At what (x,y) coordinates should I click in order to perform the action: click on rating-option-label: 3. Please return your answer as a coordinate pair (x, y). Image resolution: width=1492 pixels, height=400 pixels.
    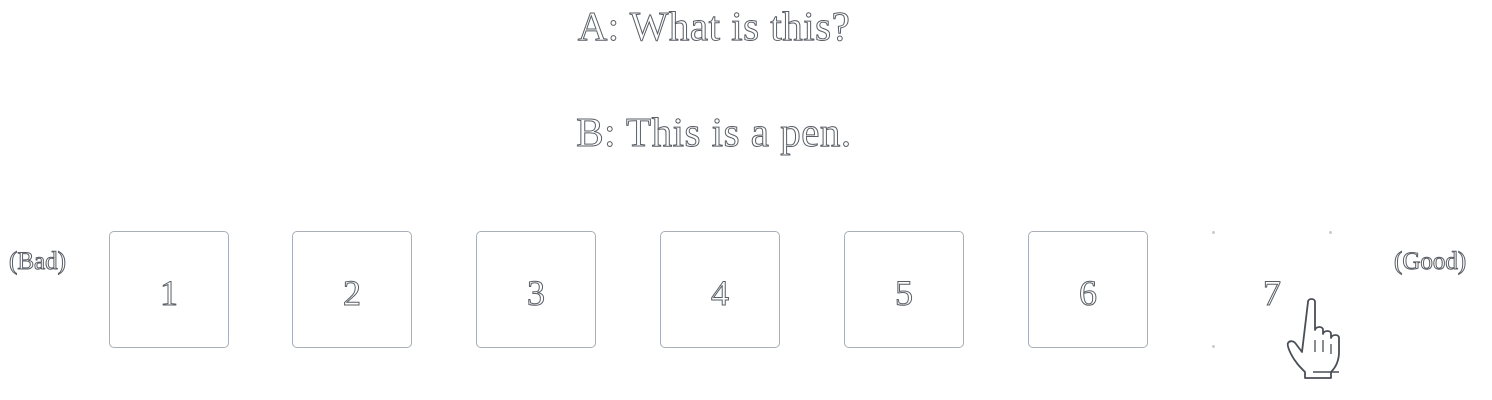
    Looking at the image, I should click on (536, 292).